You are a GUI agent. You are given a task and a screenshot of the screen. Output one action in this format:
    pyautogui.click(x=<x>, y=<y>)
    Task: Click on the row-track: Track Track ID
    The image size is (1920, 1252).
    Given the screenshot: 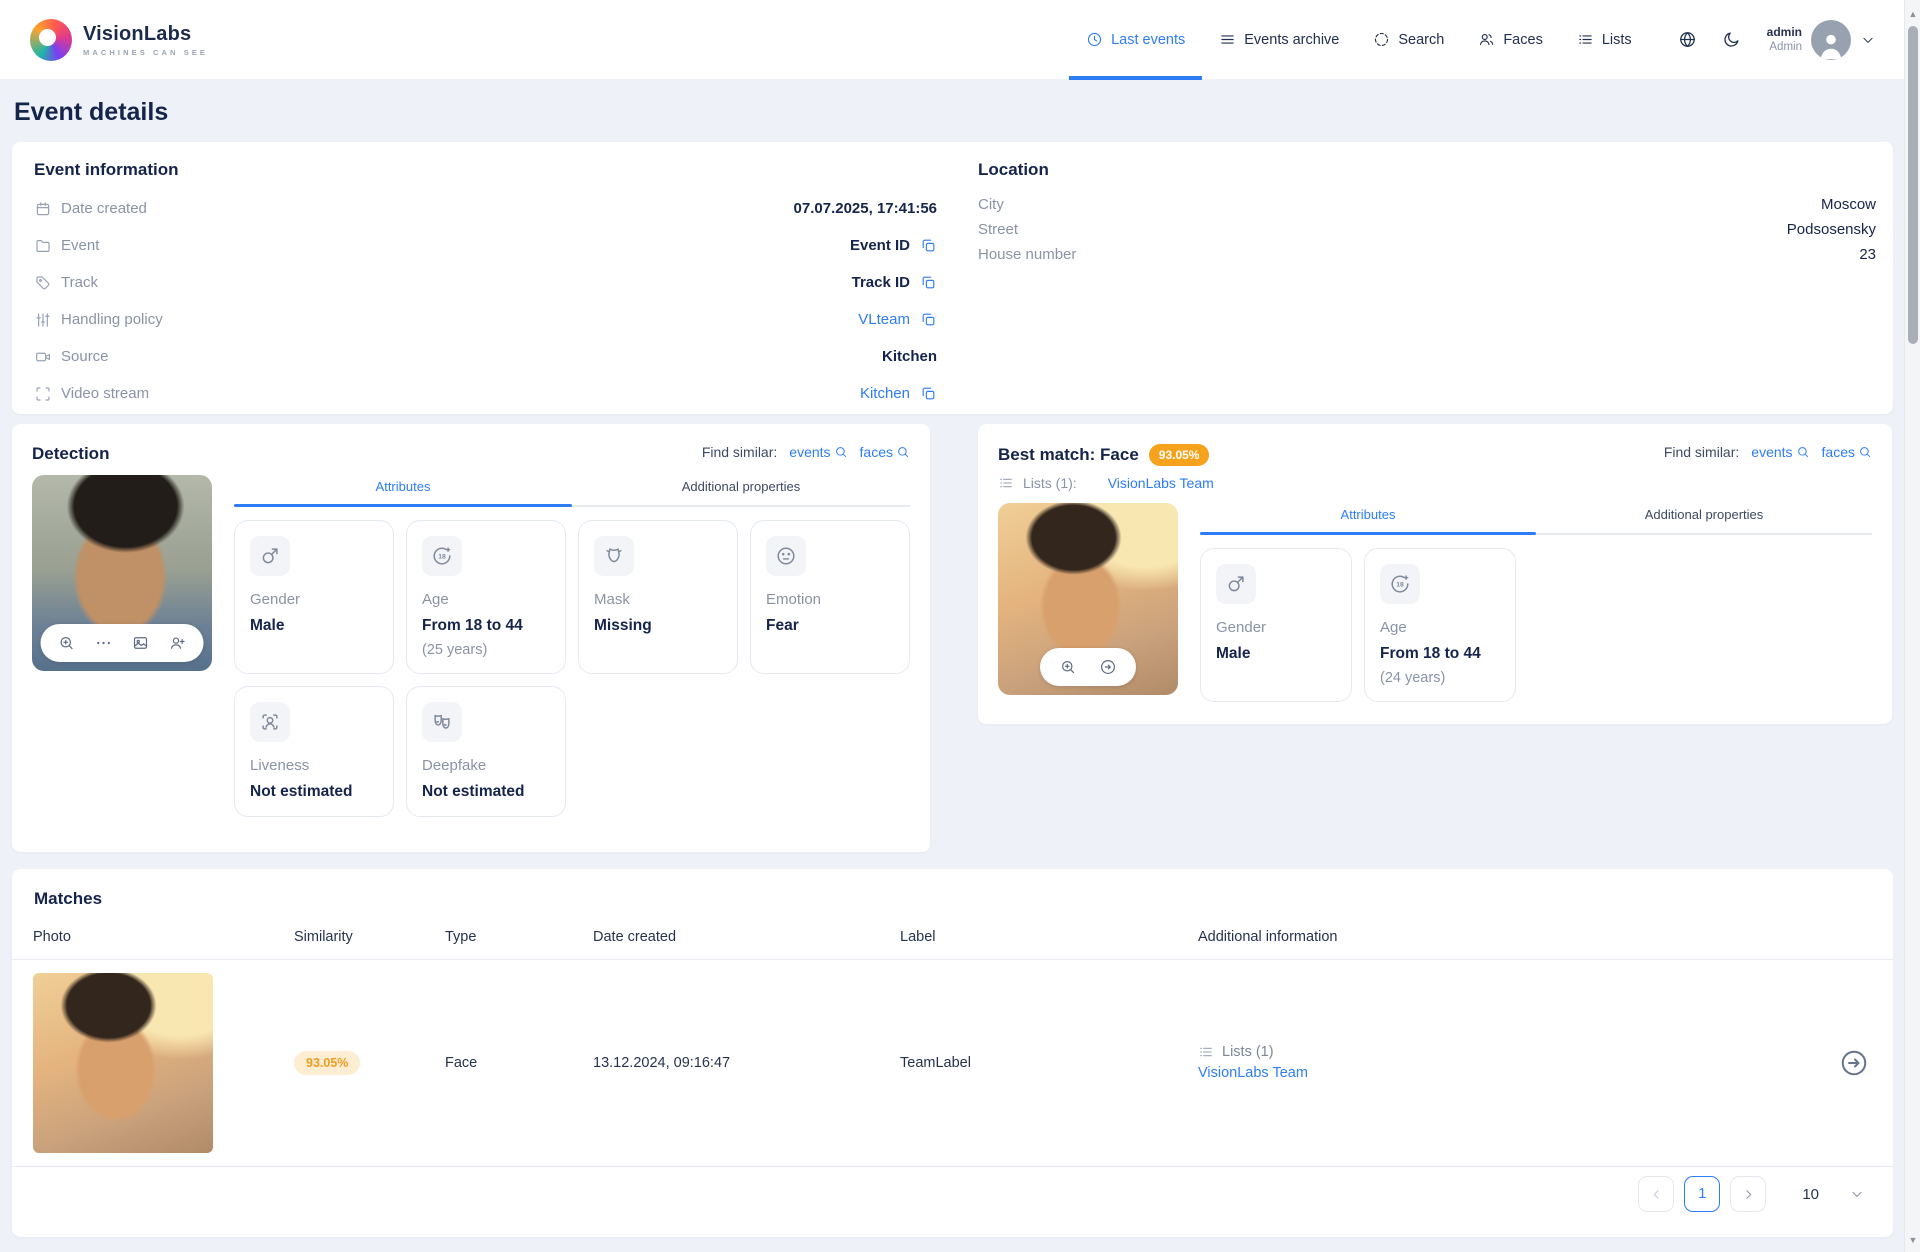 What is the action you would take?
    pyautogui.click(x=485, y=282)
    